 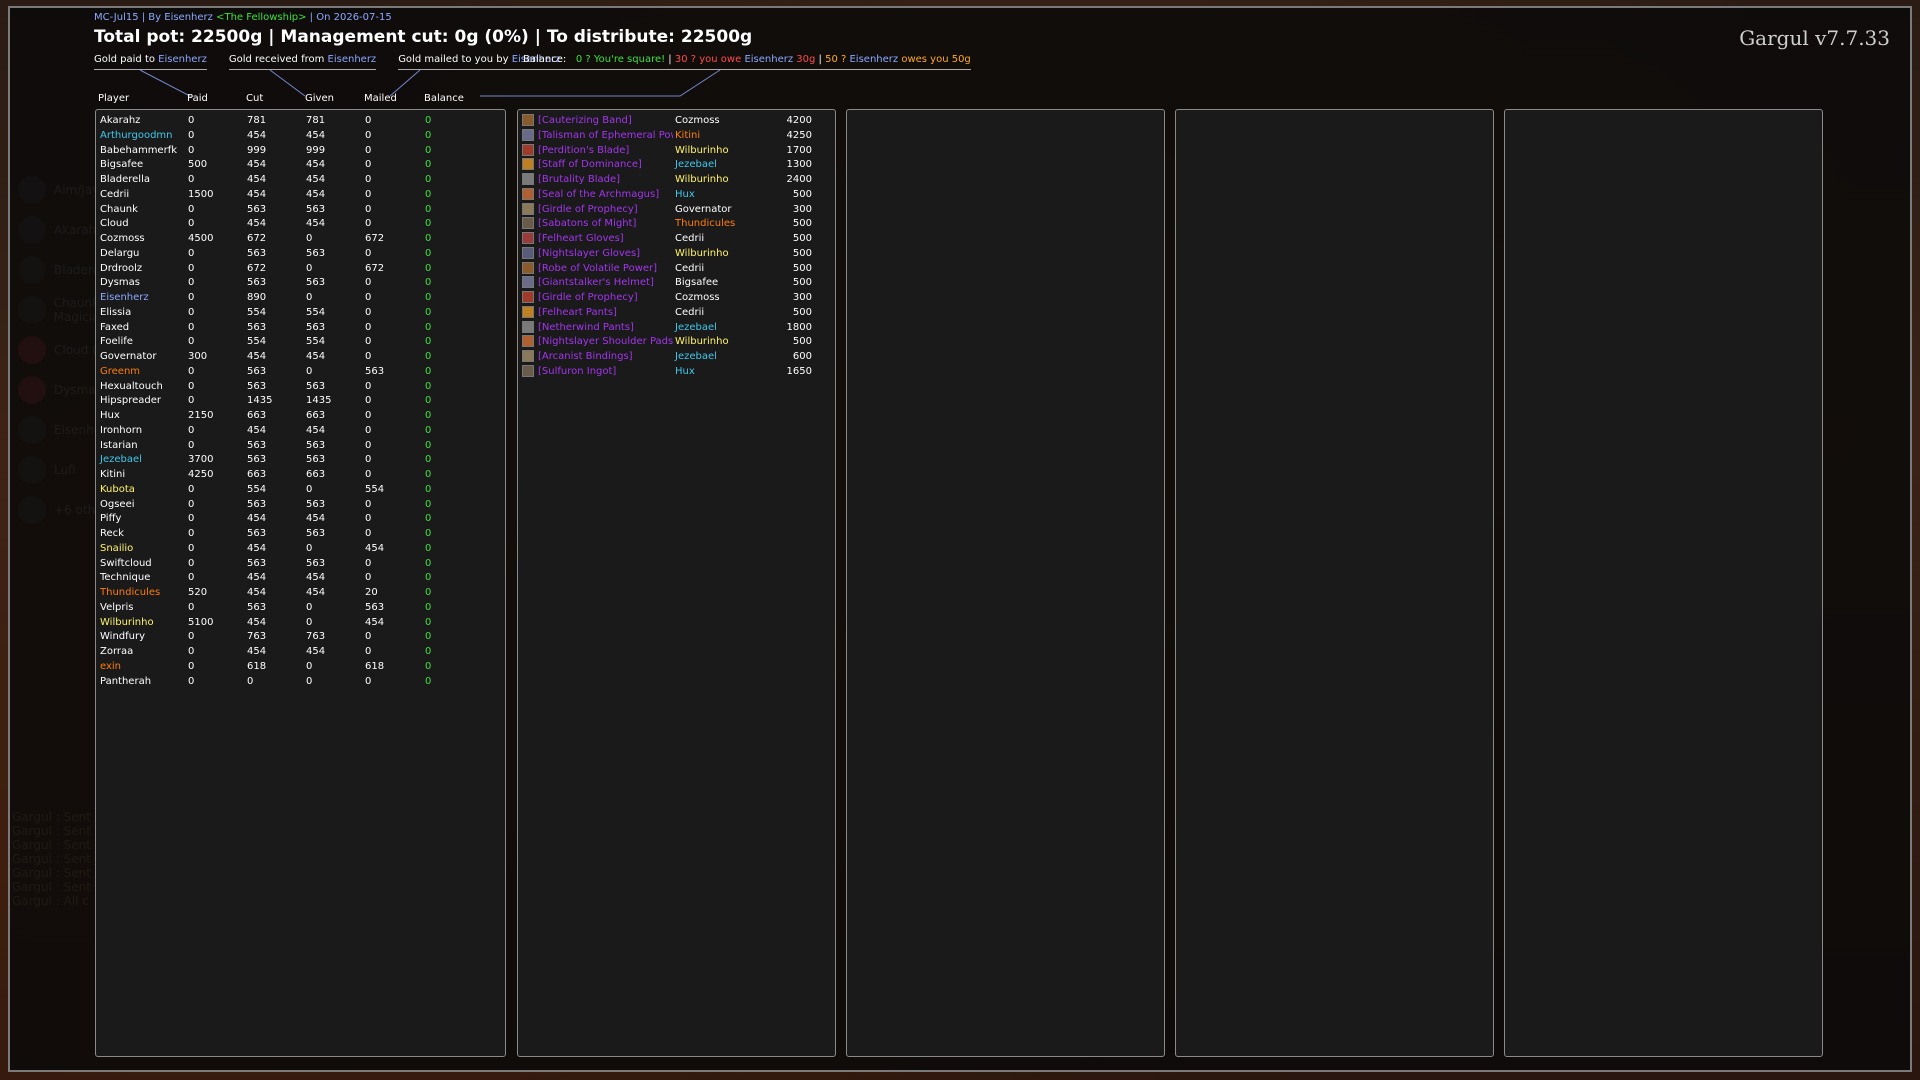 I want to click on player-row: Akarahz 0 781 781 0 0, so click(x=296, y=121).